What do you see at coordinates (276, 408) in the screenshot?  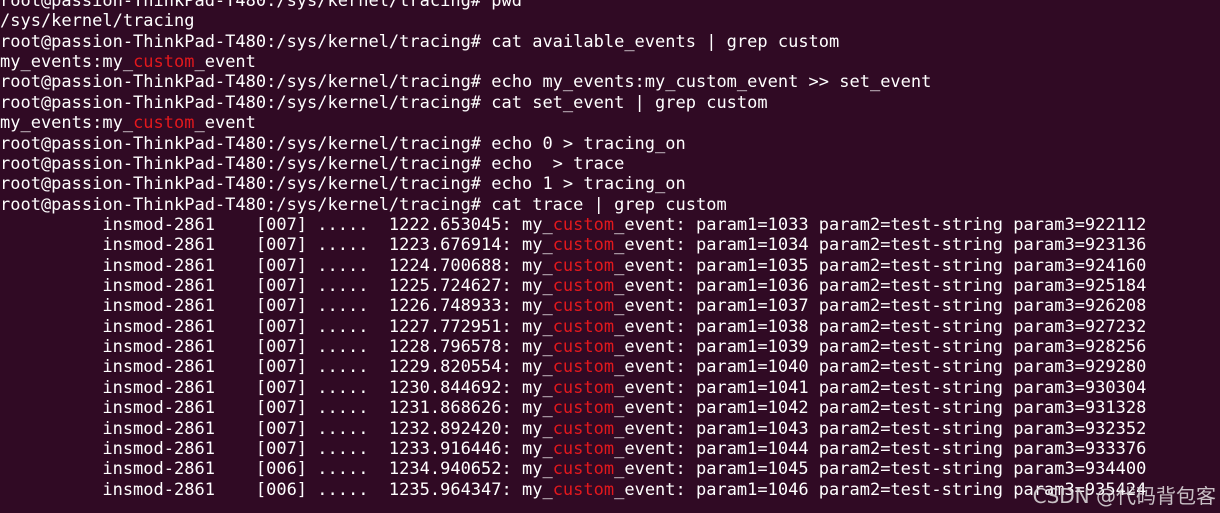 I see `terminal-text: insmod-2861 [007] ..... 1231.868626: my_` at bounding box center [276, 408].